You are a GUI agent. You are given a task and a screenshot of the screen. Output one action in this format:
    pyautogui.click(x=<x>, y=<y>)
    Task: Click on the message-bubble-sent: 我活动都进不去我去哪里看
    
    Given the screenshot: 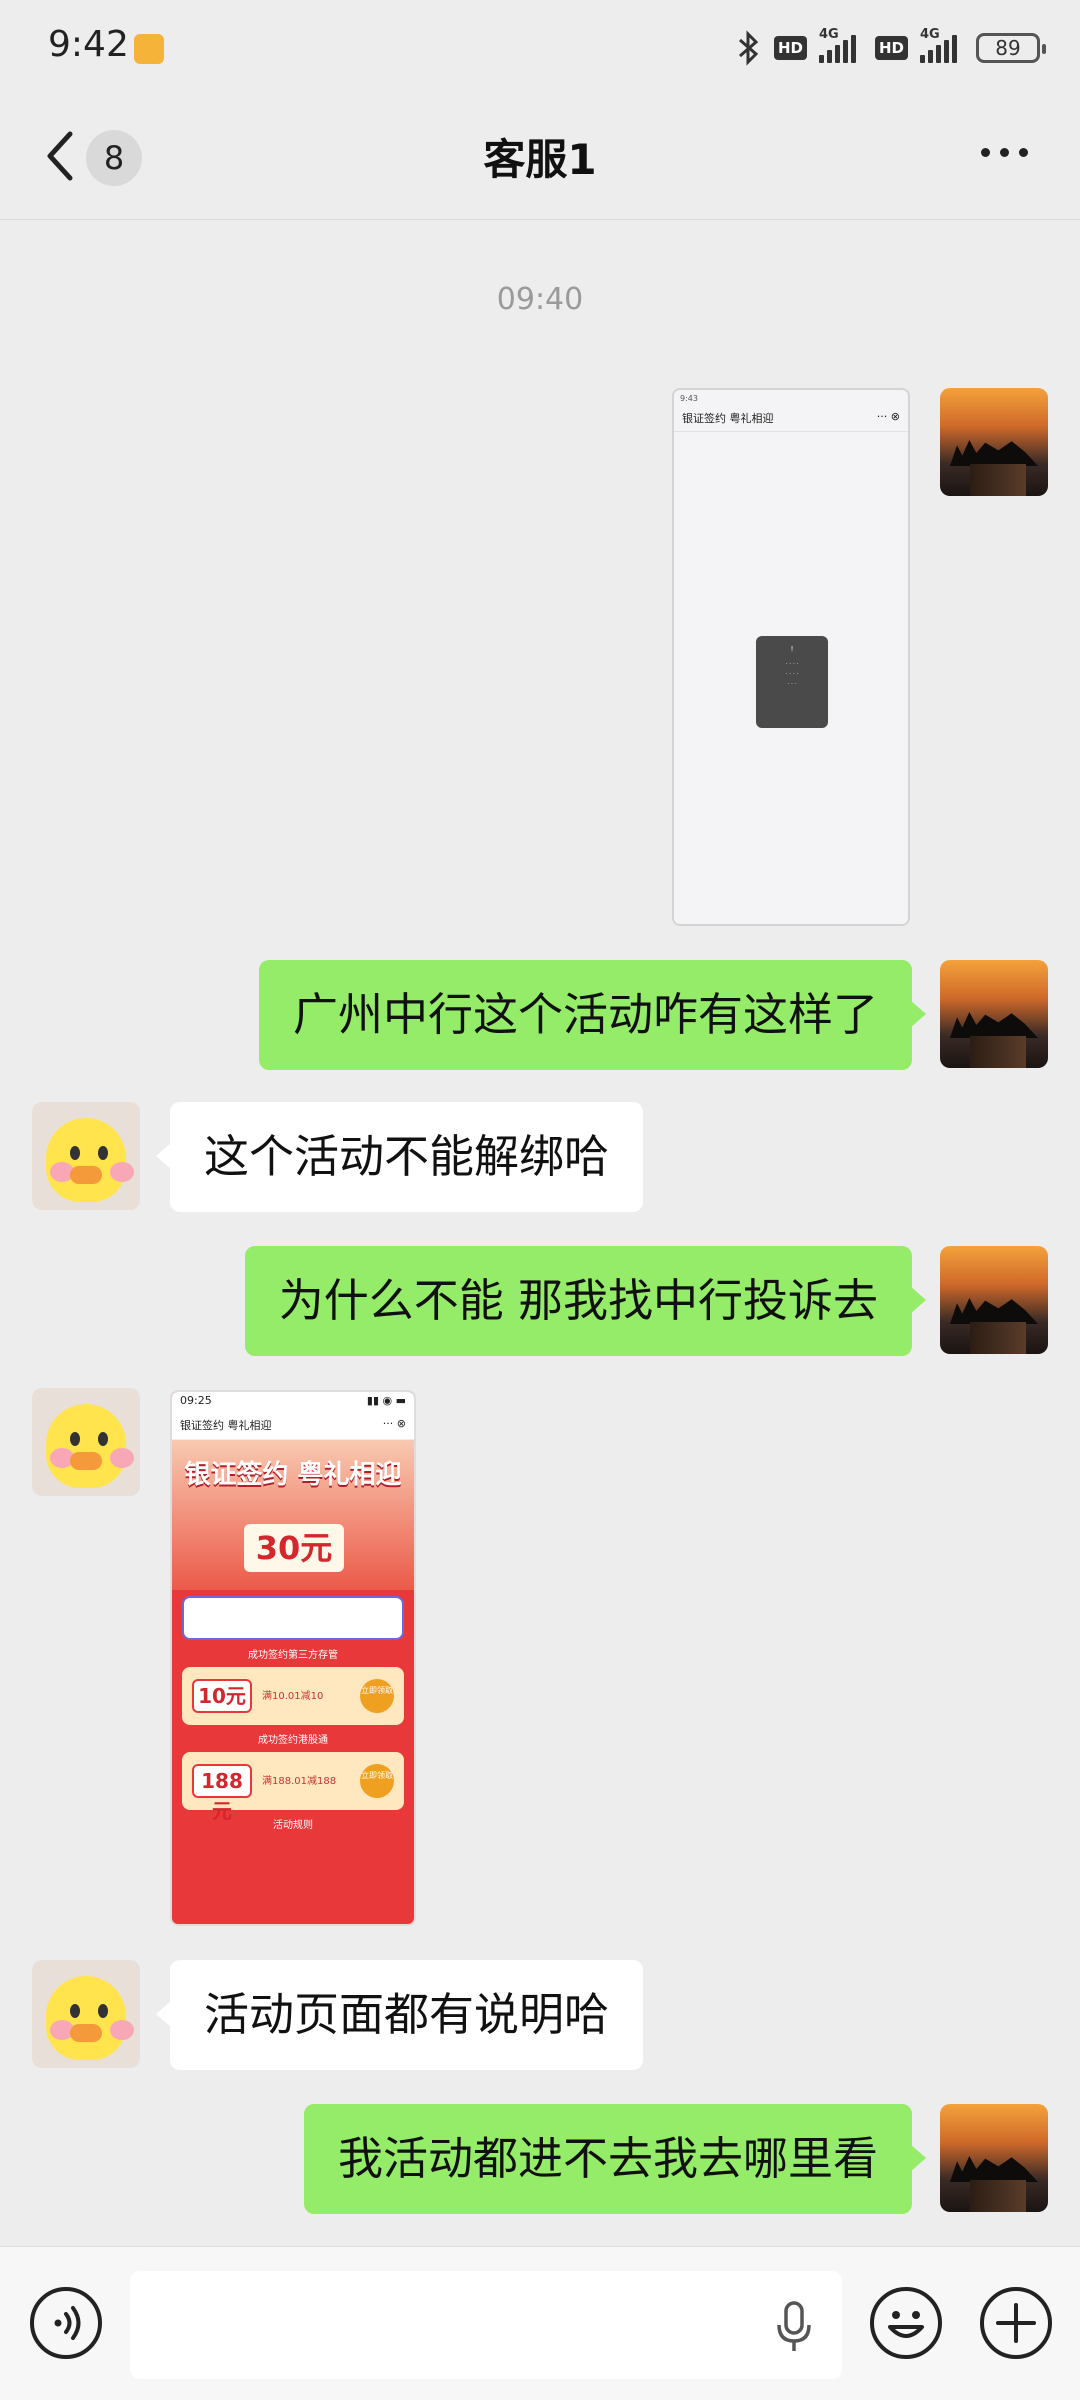 What is the action you would take?
    pyautogui.click(x=615, y=2159)
    